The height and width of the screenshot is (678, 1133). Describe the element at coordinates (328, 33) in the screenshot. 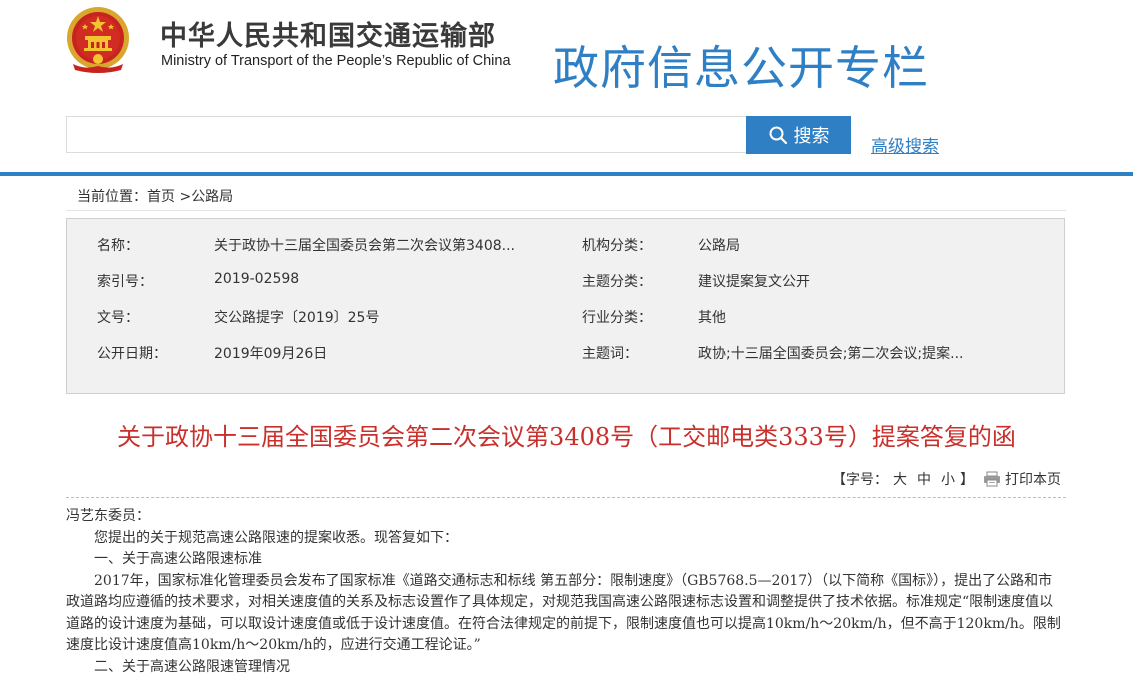

I see `ministry-name-cn: 中华人民共和国交通运输部` at that location.